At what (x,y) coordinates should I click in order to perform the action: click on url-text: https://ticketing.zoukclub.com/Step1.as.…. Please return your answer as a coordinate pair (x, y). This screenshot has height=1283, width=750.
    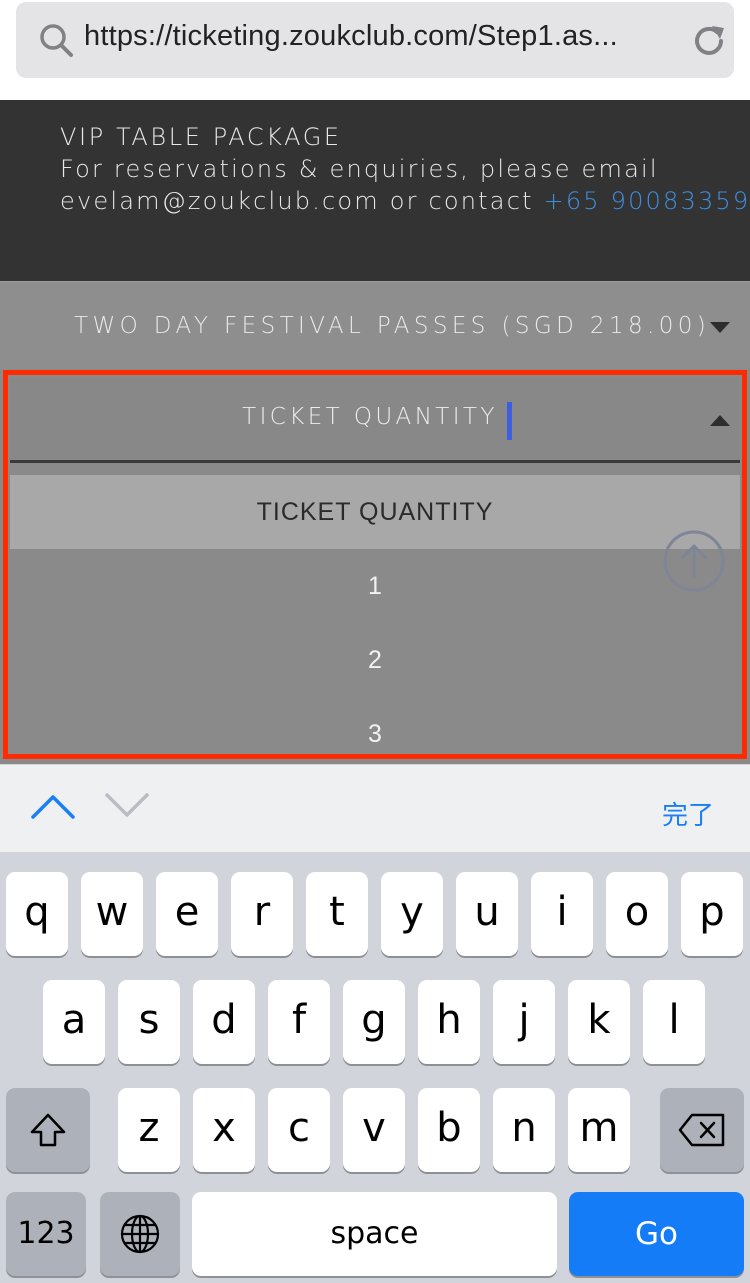
    Looking at the image, I should click on (351, 36).